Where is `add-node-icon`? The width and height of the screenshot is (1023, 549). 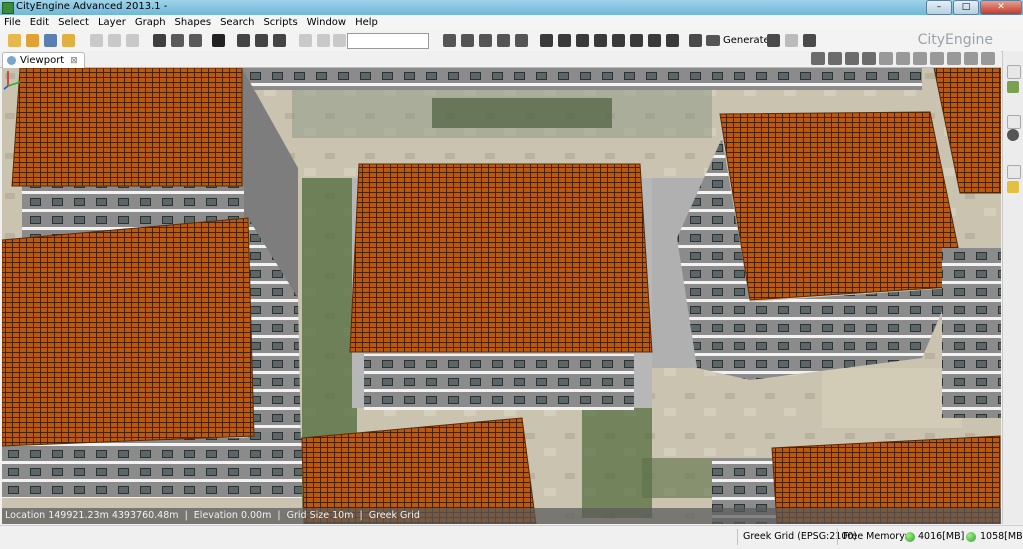 add-node-icon is located at coordinates (467, 40).